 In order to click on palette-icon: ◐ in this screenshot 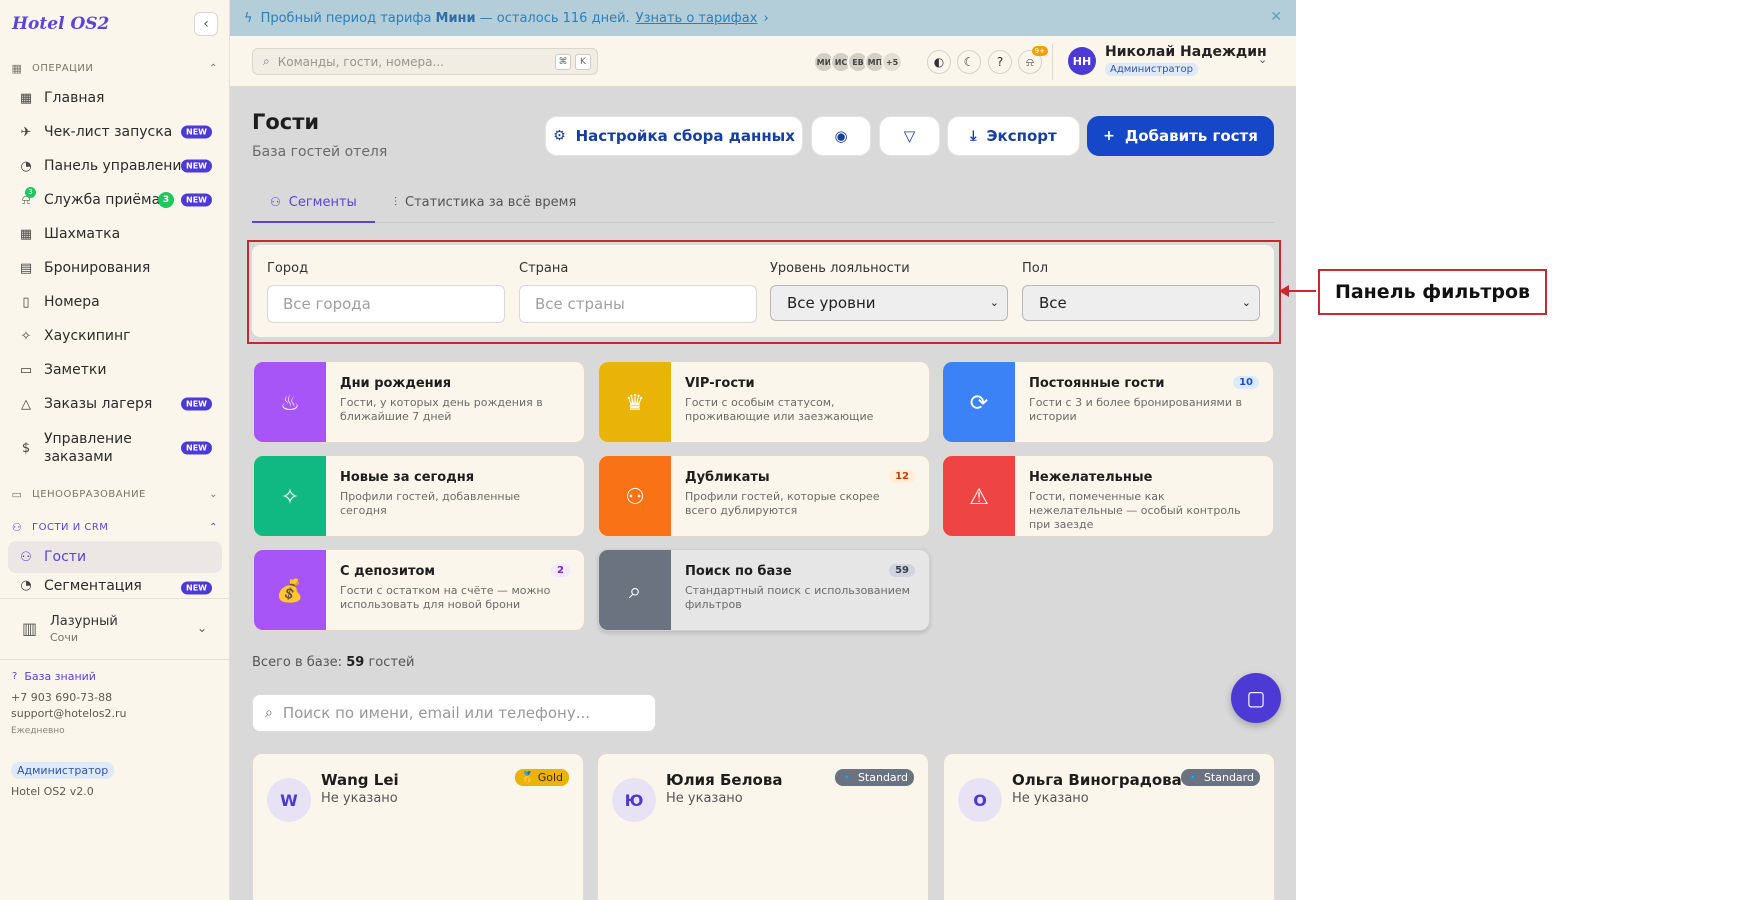, I will do `click(939, 62)`.